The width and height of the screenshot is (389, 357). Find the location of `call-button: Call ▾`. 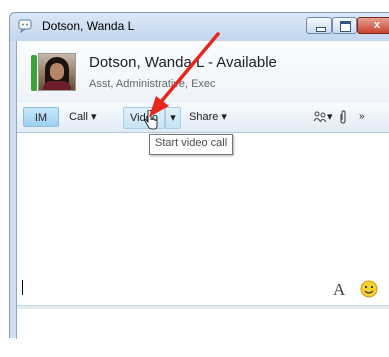

call-button: Call ▾ is located at coordinates (83, 117).